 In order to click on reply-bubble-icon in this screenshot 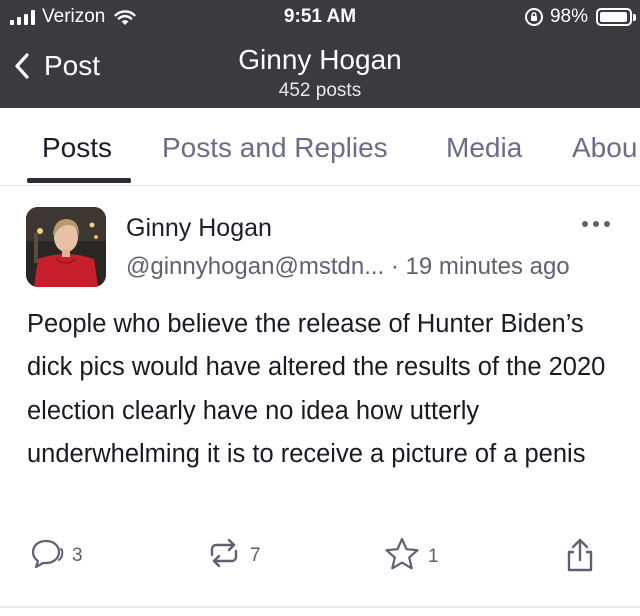, I will do `click(47, 554)`.